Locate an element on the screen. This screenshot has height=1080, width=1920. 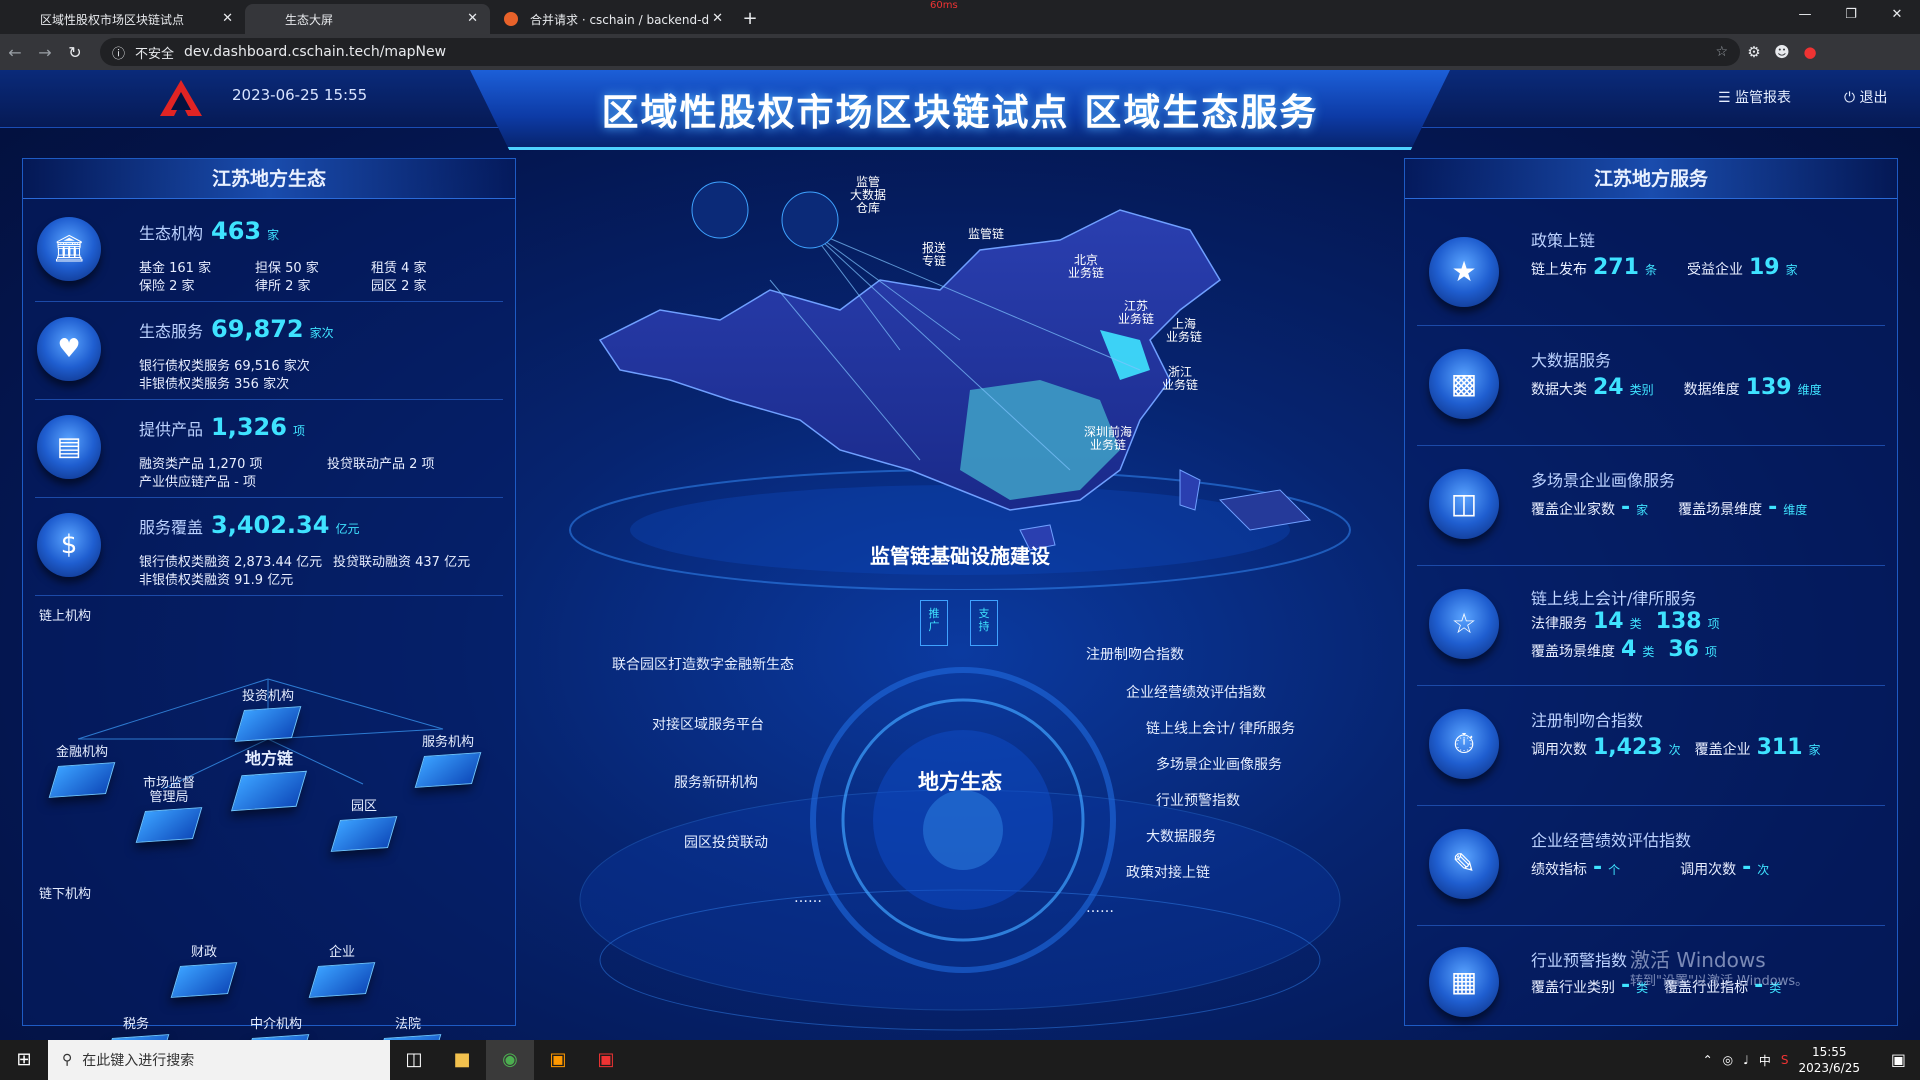
right-panel-title: 江苏地方服务 is located at coordinates (1651, 179).